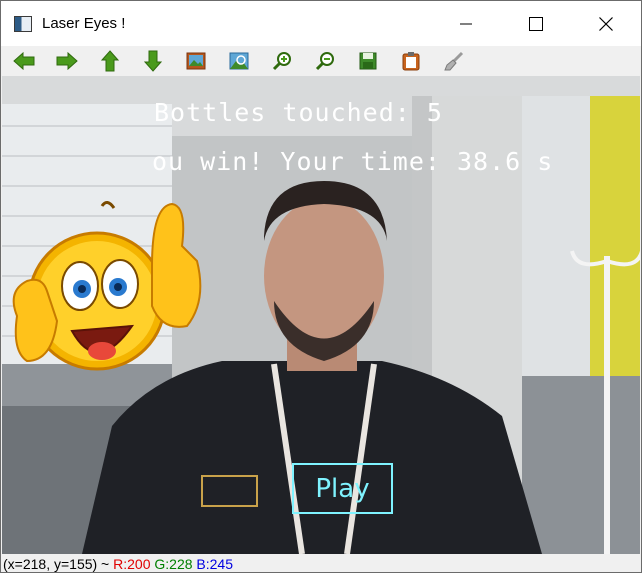 Image resolution: width=642 pixels, height=573 pixels. I want to click on pan-right-button, so click(67, 61).